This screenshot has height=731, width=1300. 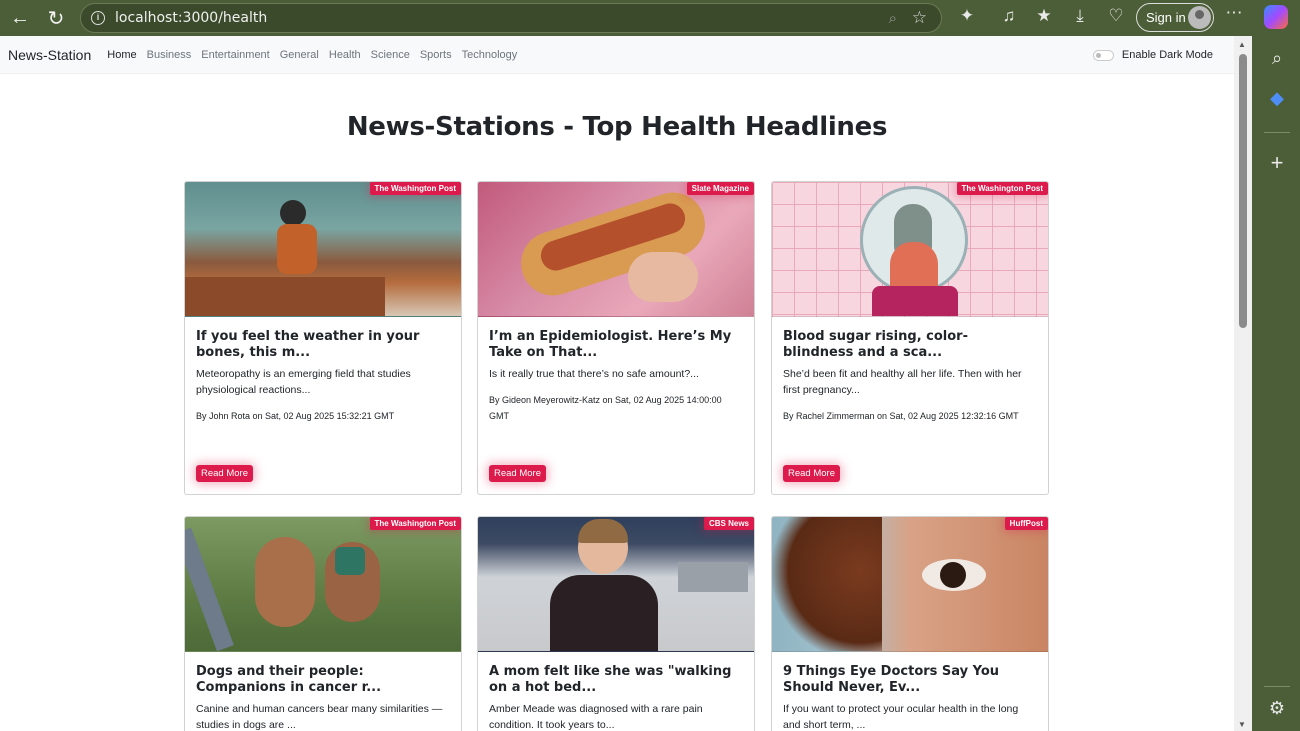 I want to click on scroll-up-icon: ▲, so click(x=1242, y=44).